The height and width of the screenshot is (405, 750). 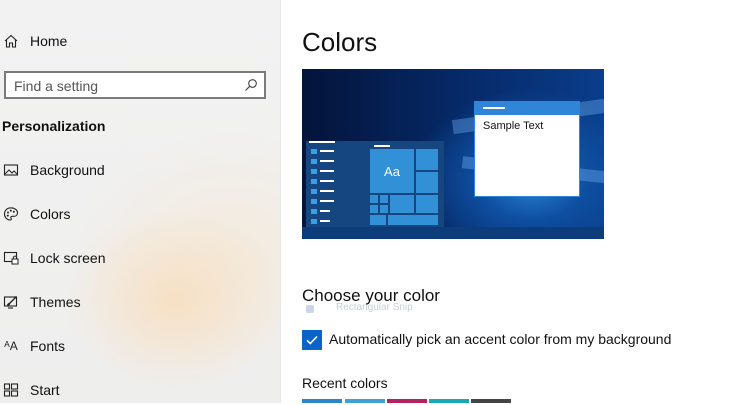 What do you see at coordinates (453, 233) in the screenshot?
I see `preview-taskbar` at bounding box center [453, 233].